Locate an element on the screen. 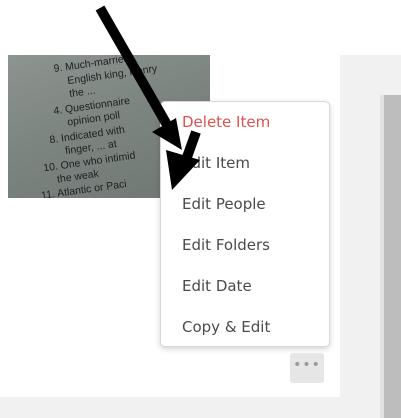  more-horizontal-icon: ••• is located at coordinates (307, 365).